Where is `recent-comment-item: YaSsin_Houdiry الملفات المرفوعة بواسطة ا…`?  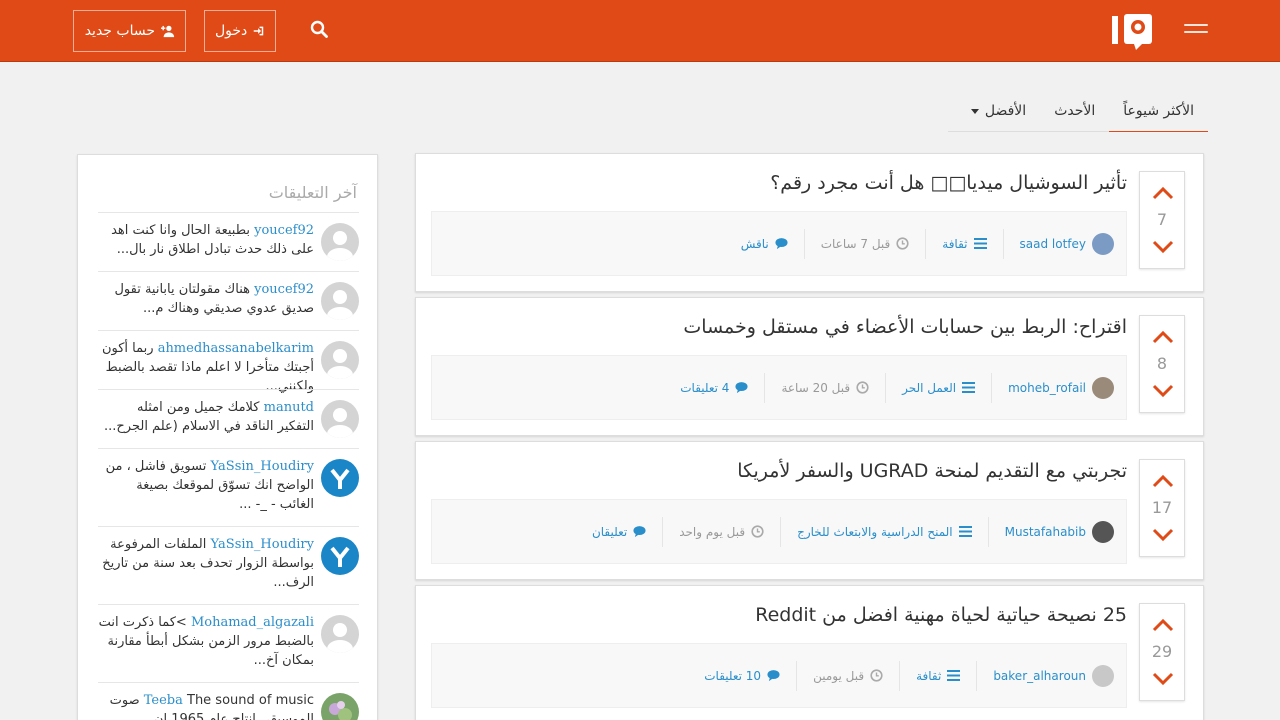
recent-comment-item: YaSsin_Houdiry الملفات المرفوعة بواسطة ا… is located at coordinates (228, 565).